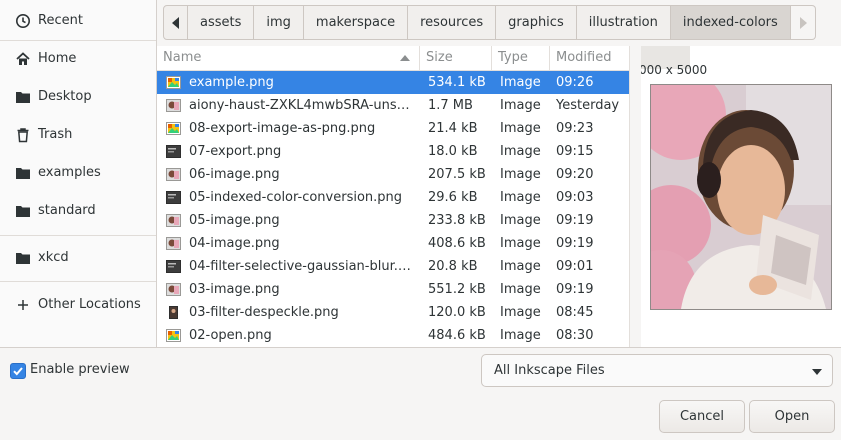 This screenshot has width=841, height=440. Describe the element at coordinates (89, 304) in the screenshot. I see `sidebar-item-label: Other Locations` at that location.